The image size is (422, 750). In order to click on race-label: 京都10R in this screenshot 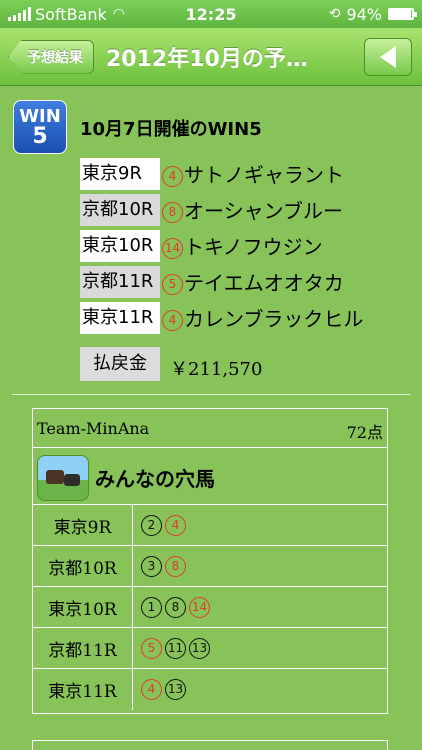, I will do `click(120, 209)`.